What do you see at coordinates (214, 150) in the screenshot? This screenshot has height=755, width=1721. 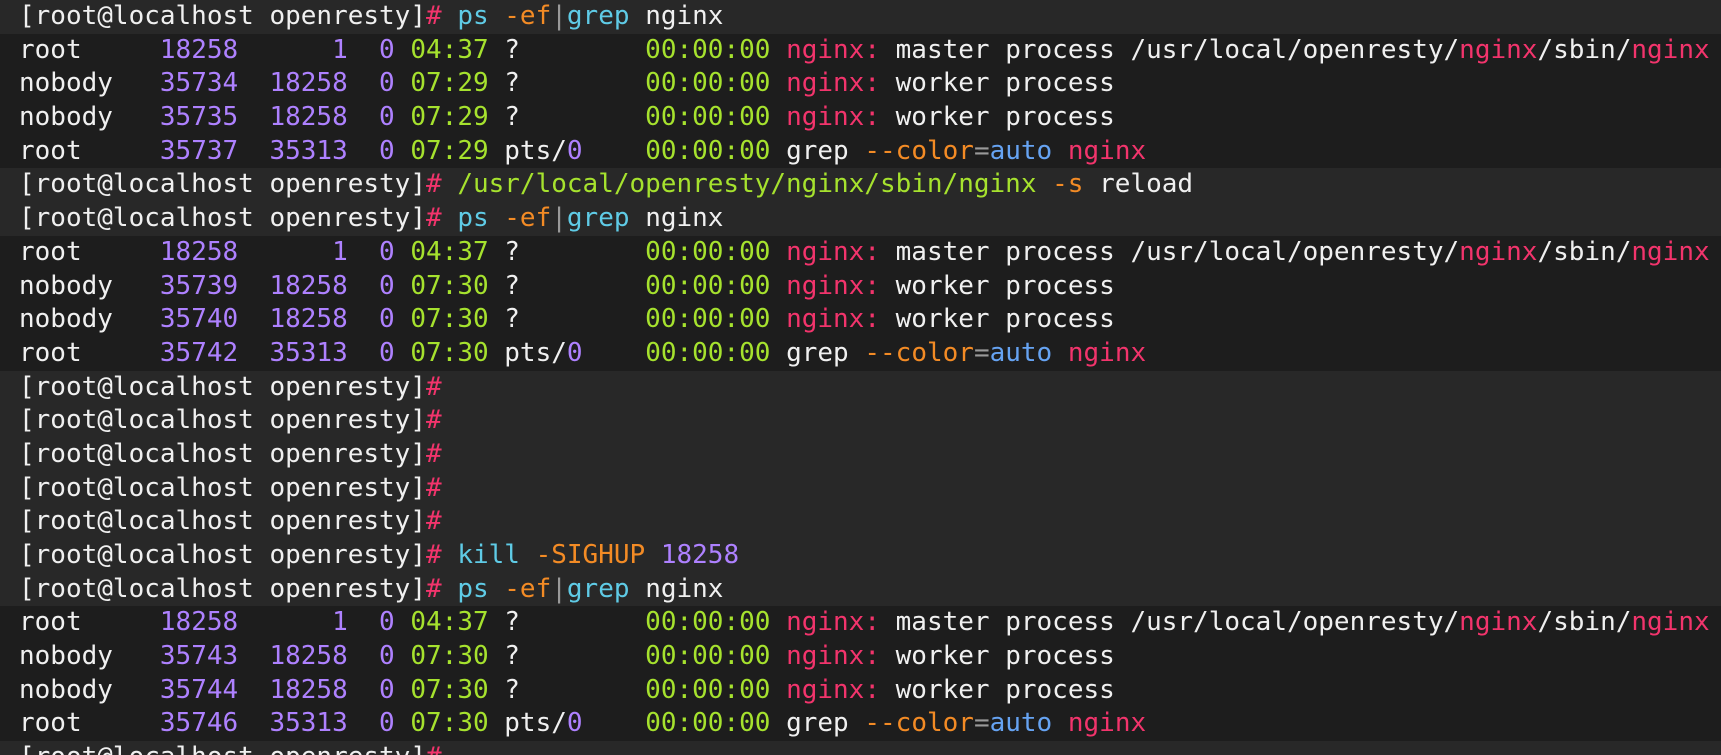 I see `output-token: 35737` at bounding box center [214, 150].